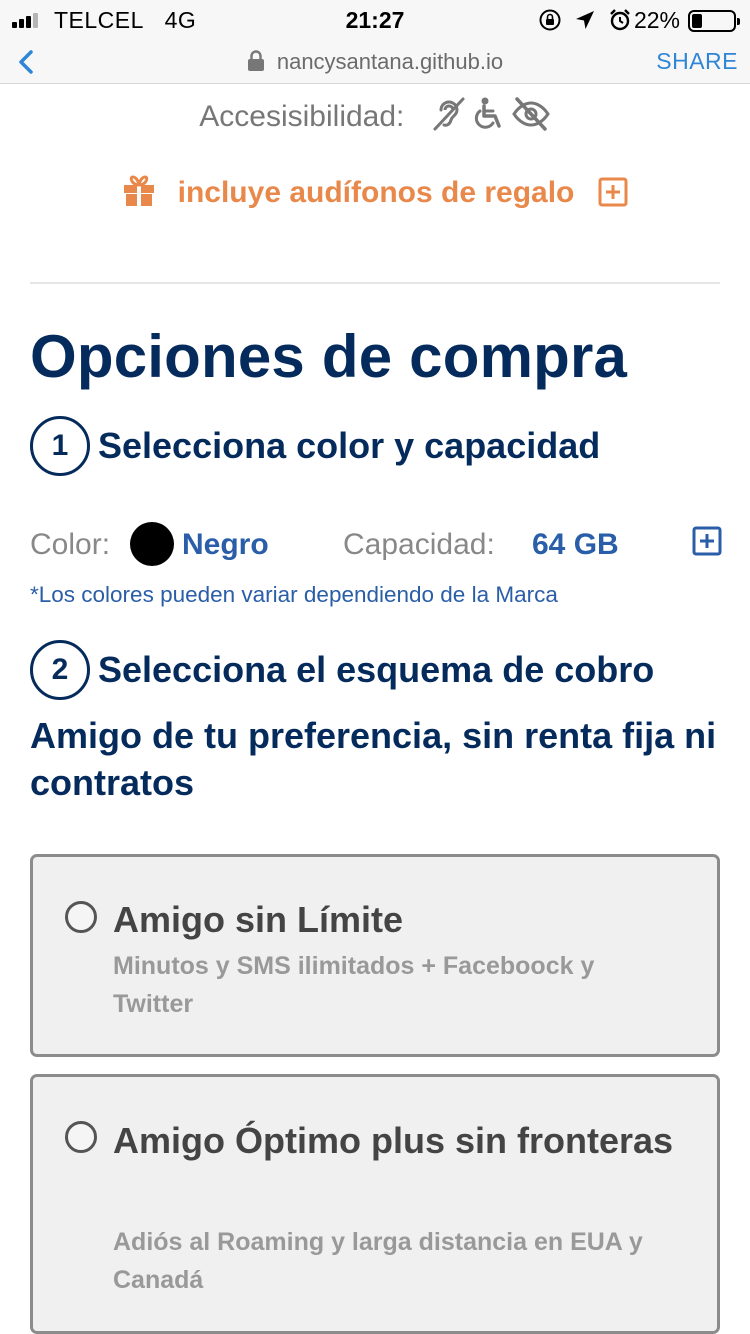 Image resolution: width=750 pixels, height=1334 pixels. What do you see at coordinates (60, 670) in the screenshot?
I see `step-number-badge: 2` at bounding box center [60, 670].